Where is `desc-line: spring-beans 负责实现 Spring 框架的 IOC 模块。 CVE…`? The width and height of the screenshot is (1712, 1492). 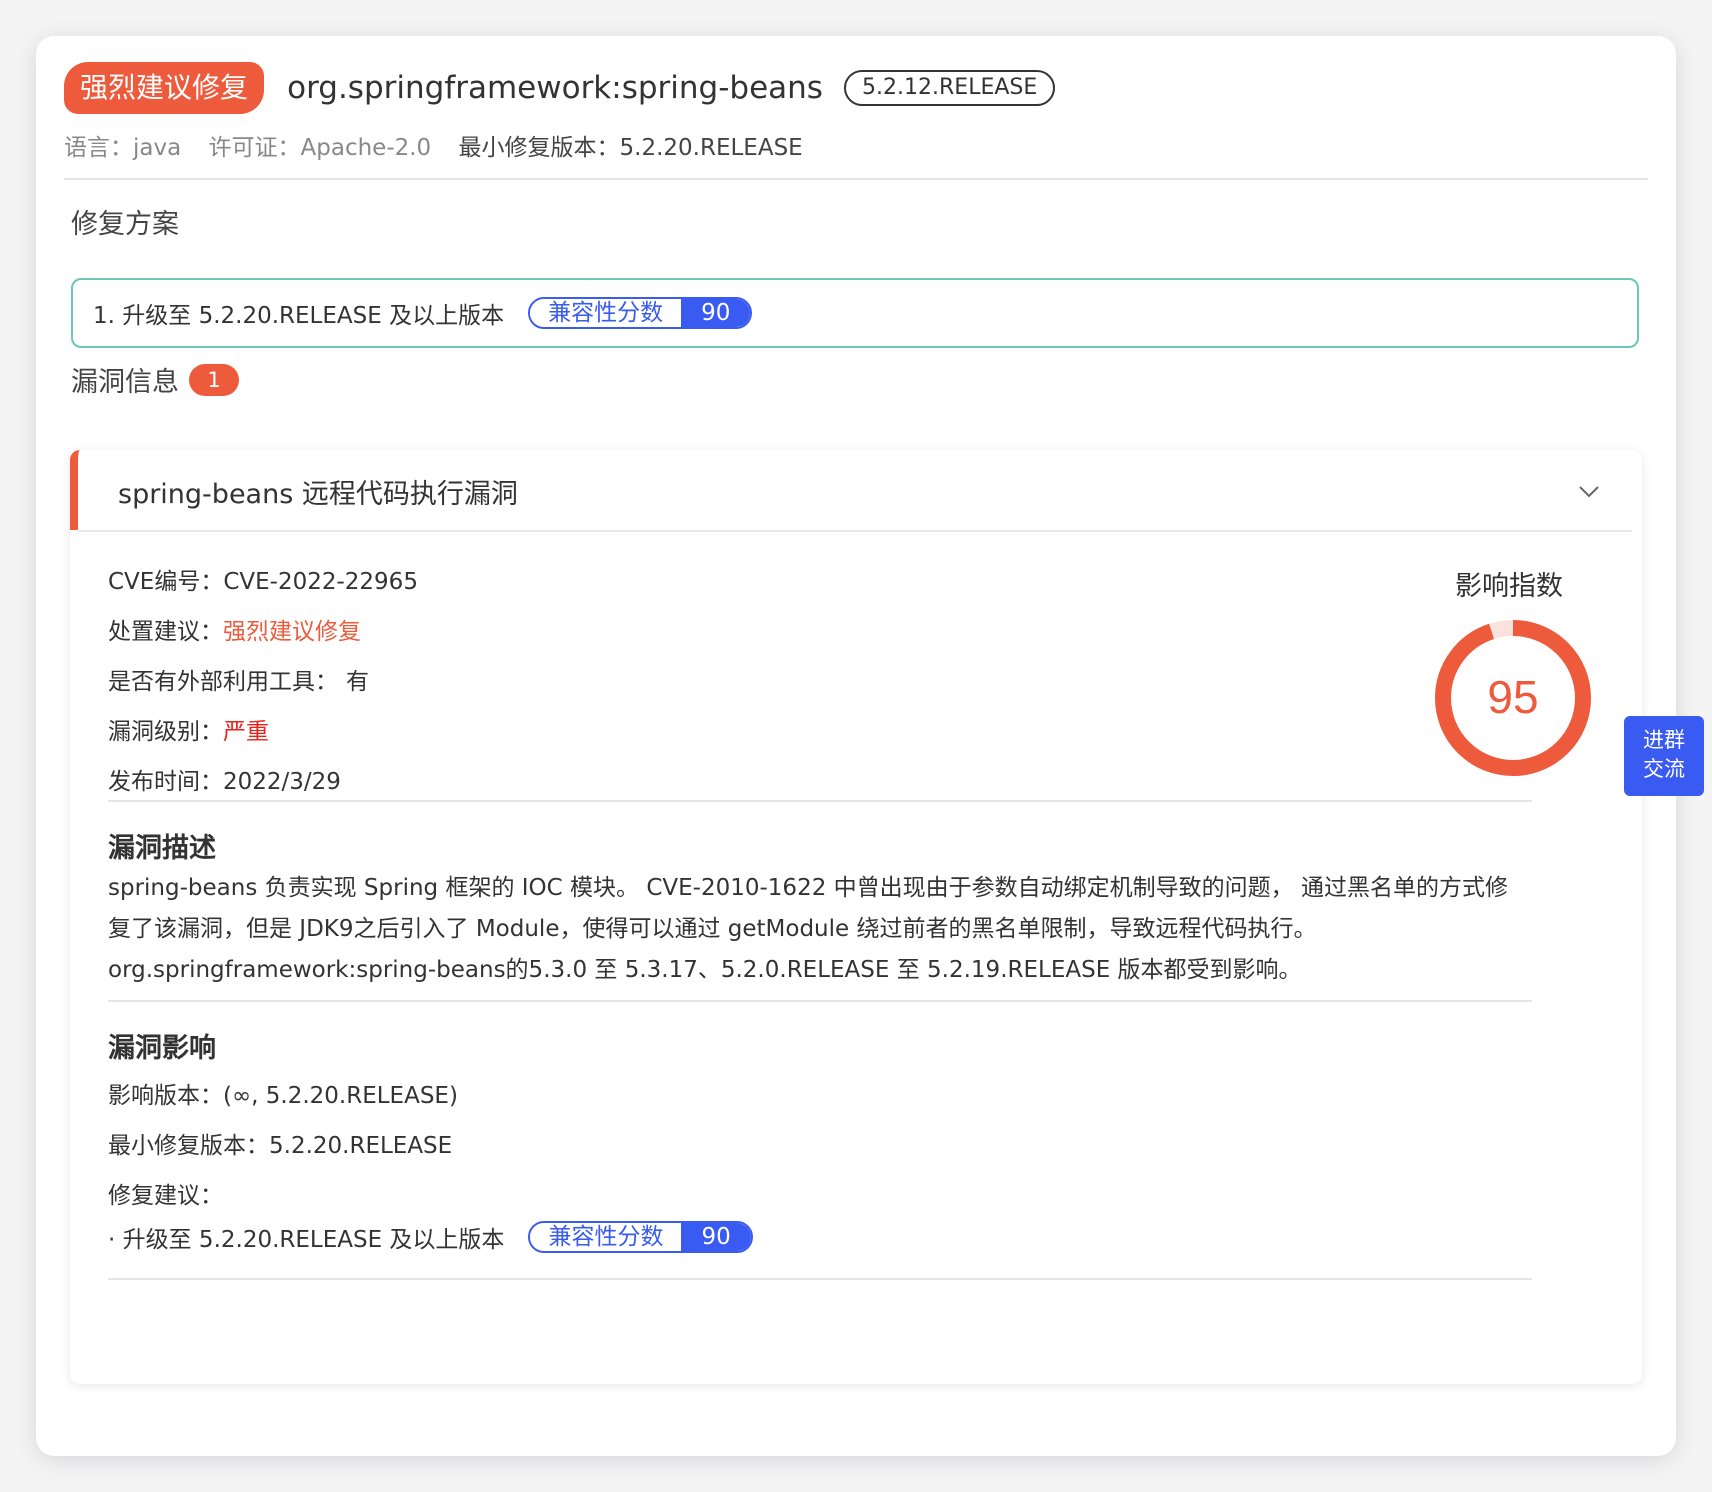
desc-line: spring-beans 负责实现 Spring 框架的 IOC 模块。 CVE… is located at coordinates (808, 888).